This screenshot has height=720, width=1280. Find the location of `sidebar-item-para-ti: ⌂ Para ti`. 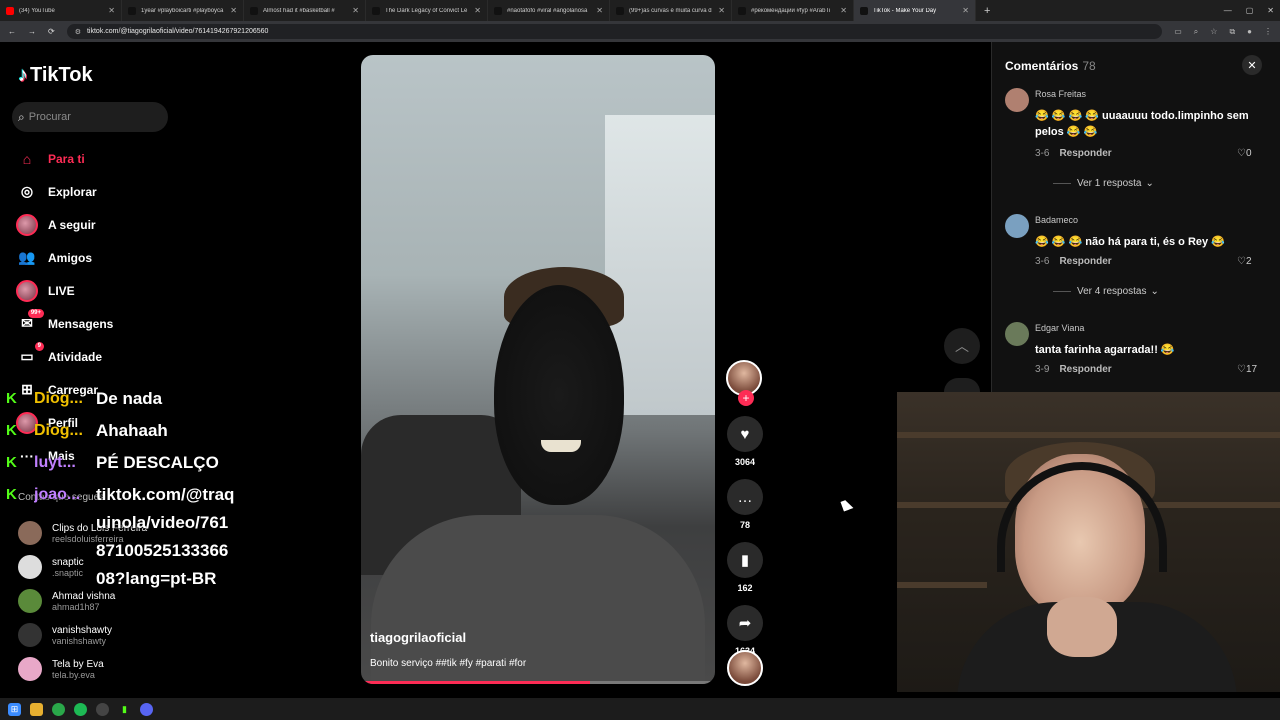

sidebar-item-para-ti: ⌂ Para ti is located at coordinates (64, 158).